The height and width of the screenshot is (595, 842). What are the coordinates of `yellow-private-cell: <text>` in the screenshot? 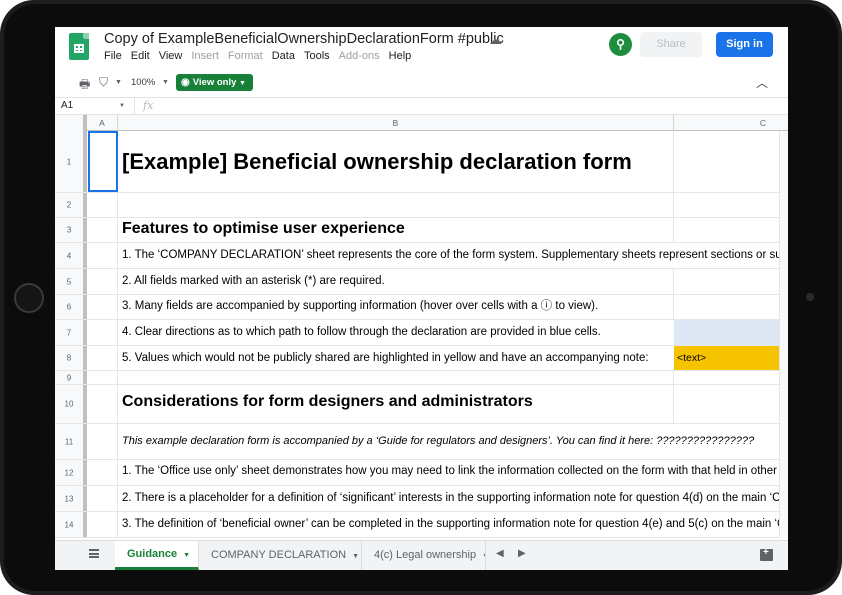 It's located at (727, 358).